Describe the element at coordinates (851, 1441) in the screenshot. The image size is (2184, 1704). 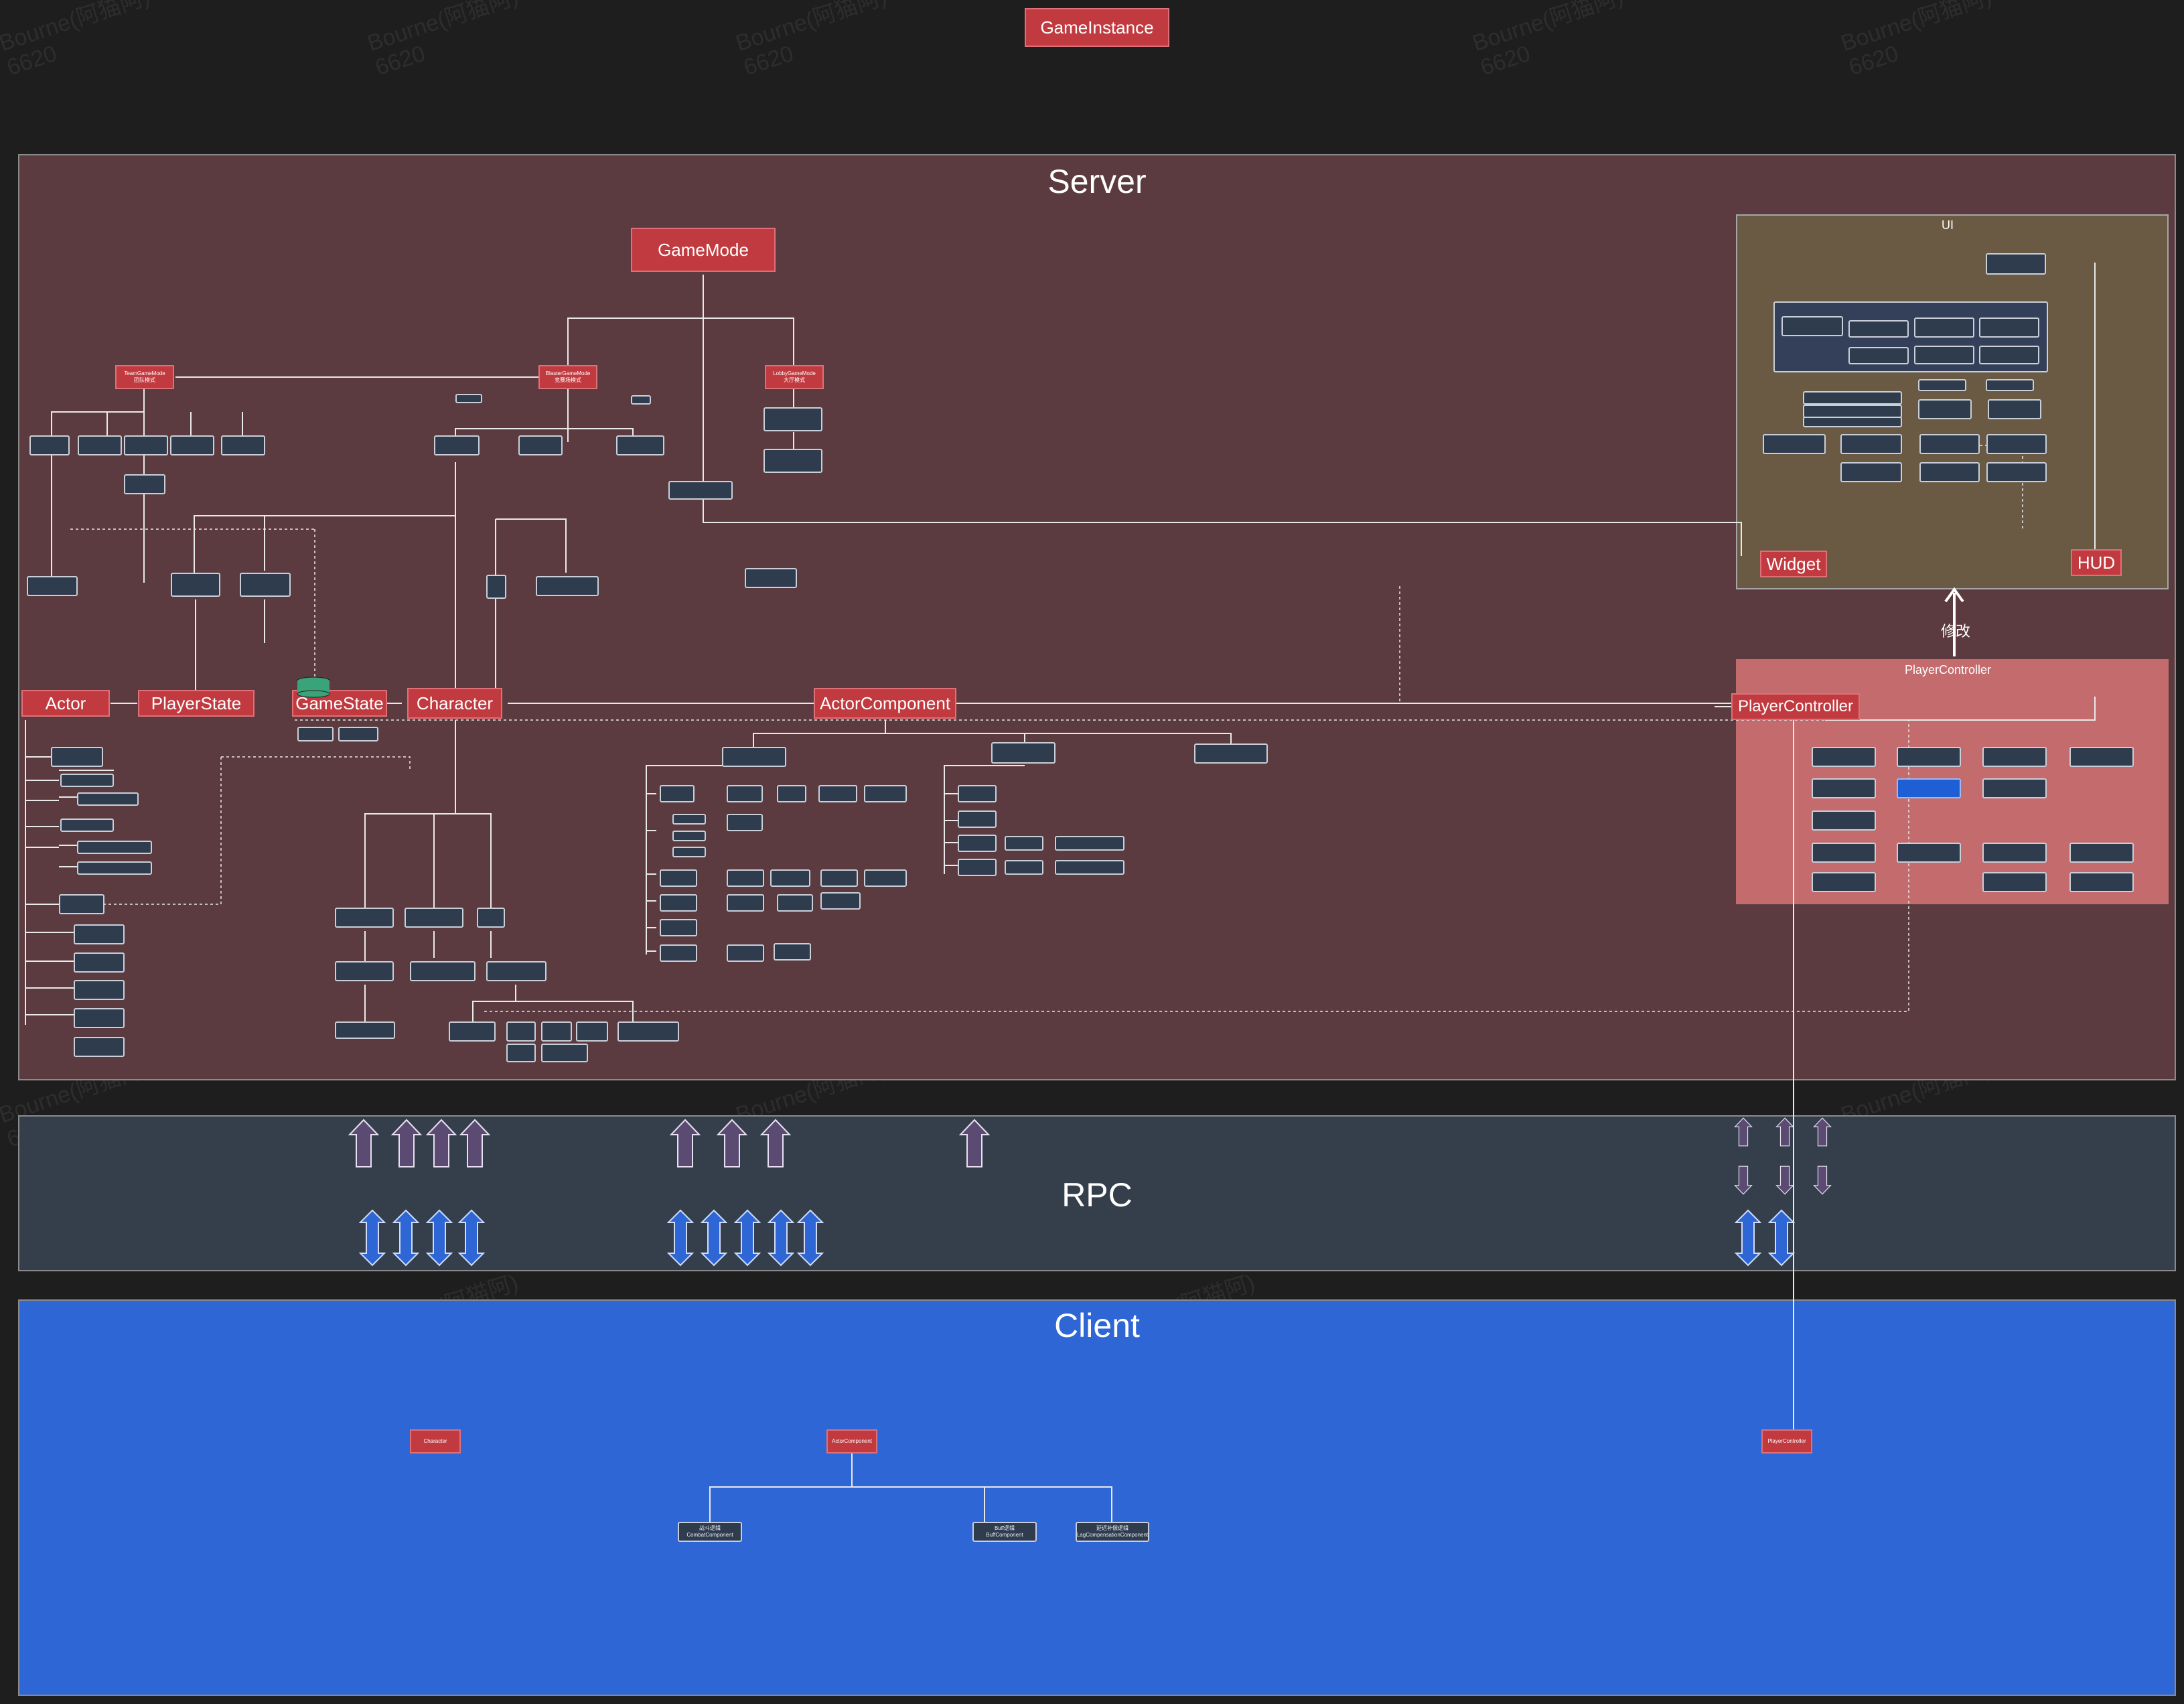
I see `client-actorcomponent-node: ActorComponent` at that location.